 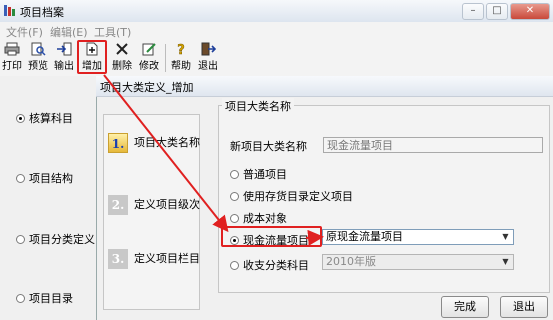 What do you see at coordinates (276, 31) in the screenshot?
I see `menu-bar: 文件(F) 编辑(E) 工具(T)` at bounding box center [276, 31].